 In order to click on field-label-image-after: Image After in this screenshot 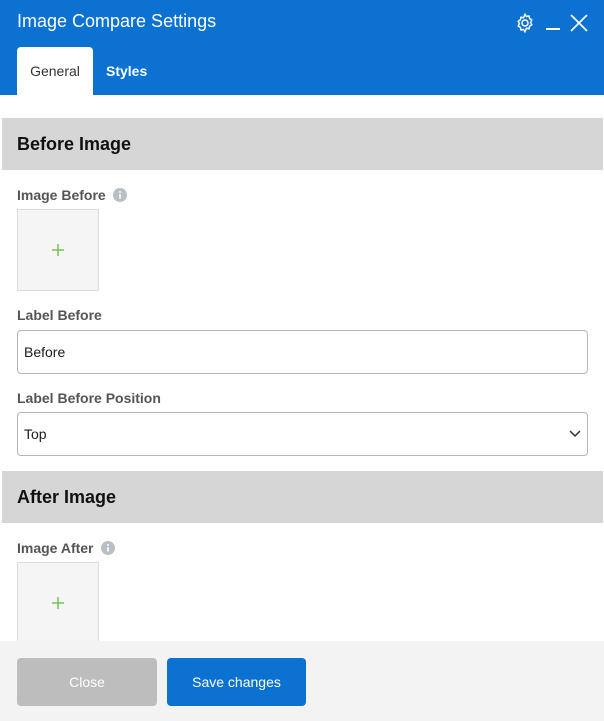, I will do `click(66, 548)`.